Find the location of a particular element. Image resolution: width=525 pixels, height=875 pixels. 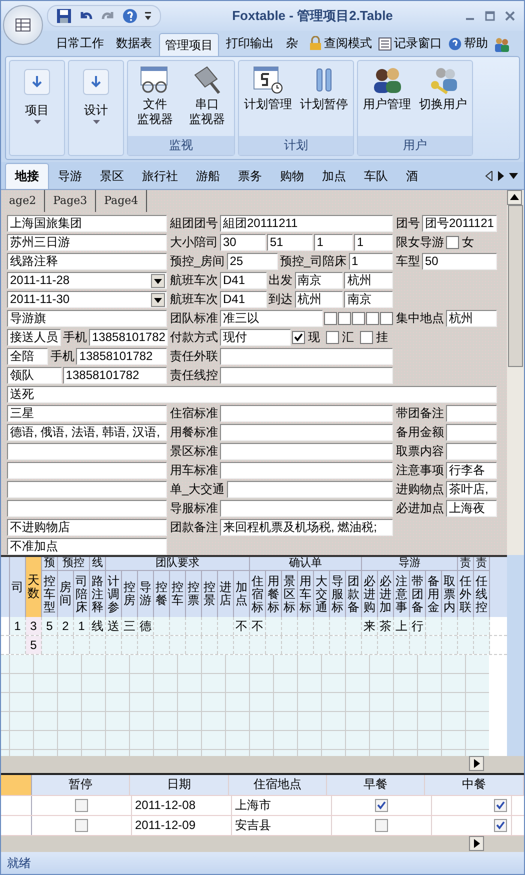

ribbon-button: 串口 监视器 is located at coordinates (207, 98).